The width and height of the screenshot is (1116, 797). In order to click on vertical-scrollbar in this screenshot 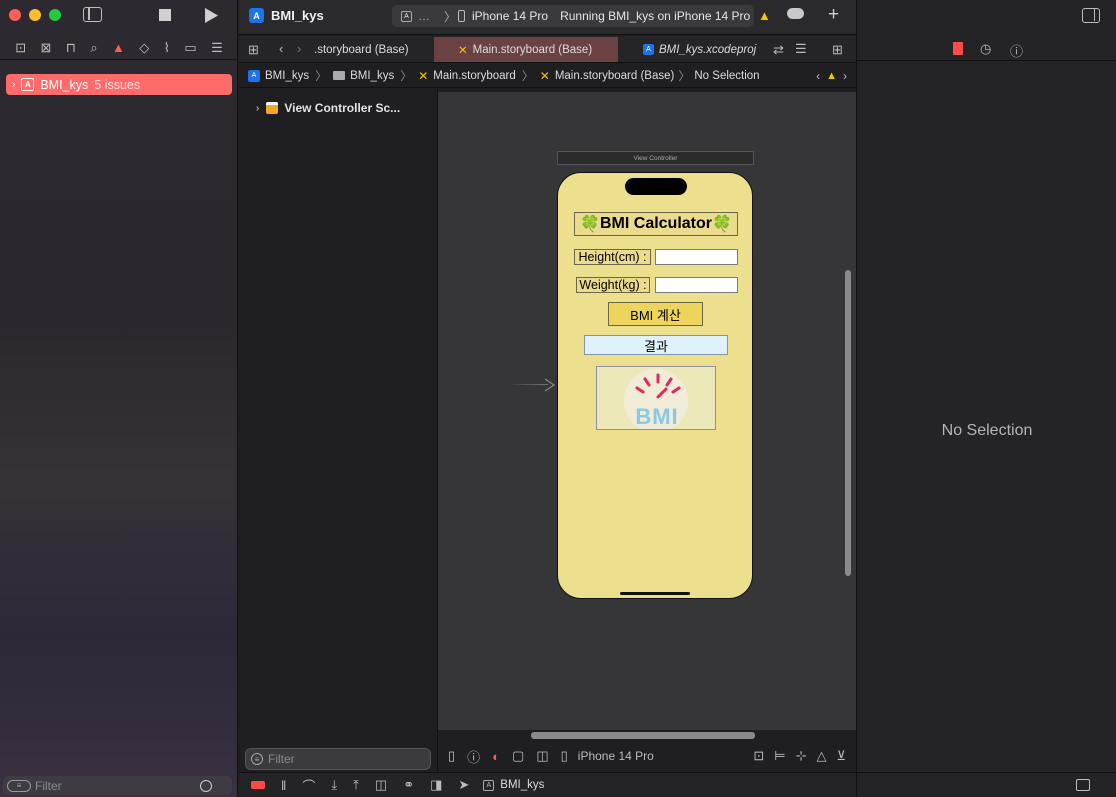, I will do `click(848, 423)`.